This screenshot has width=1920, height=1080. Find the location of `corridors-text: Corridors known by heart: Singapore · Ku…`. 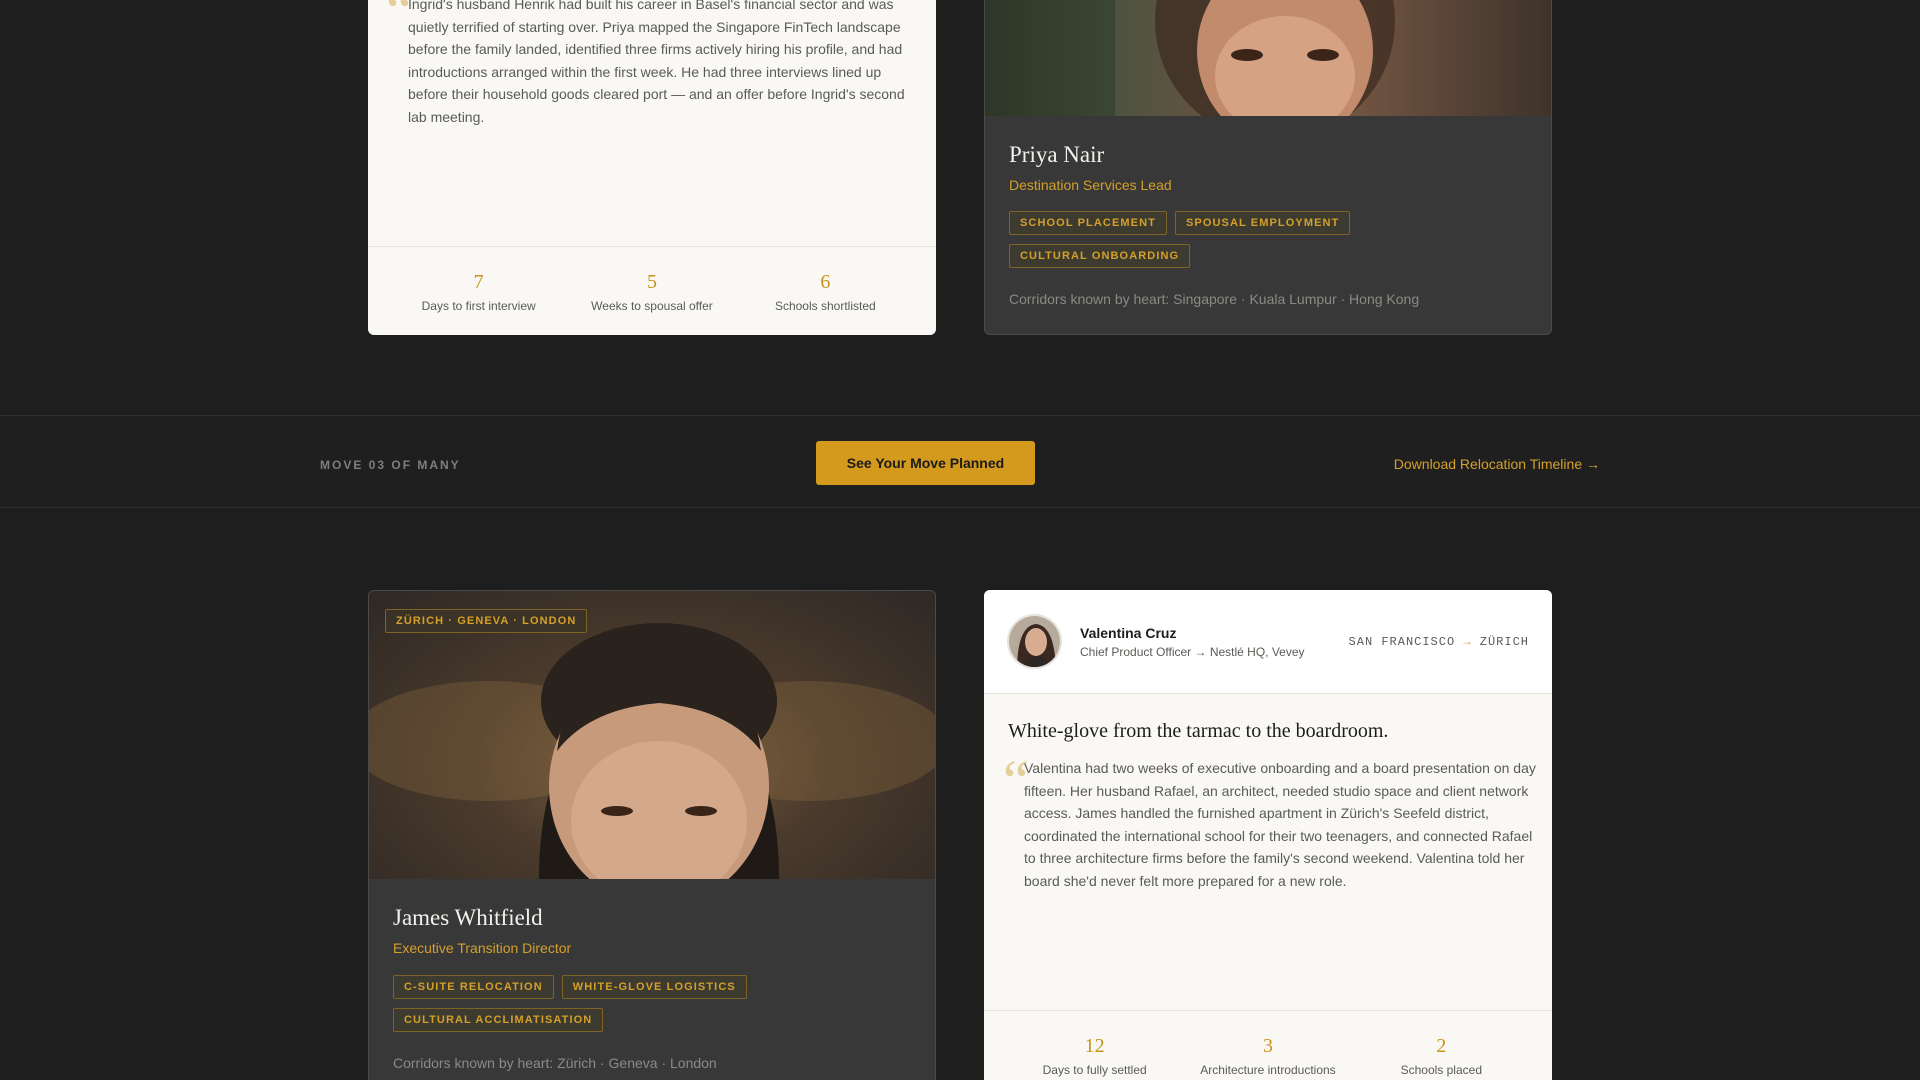

corridors-text: Corridors known by heart: Singapore · Ku… is located at coordinates (1214, 299).